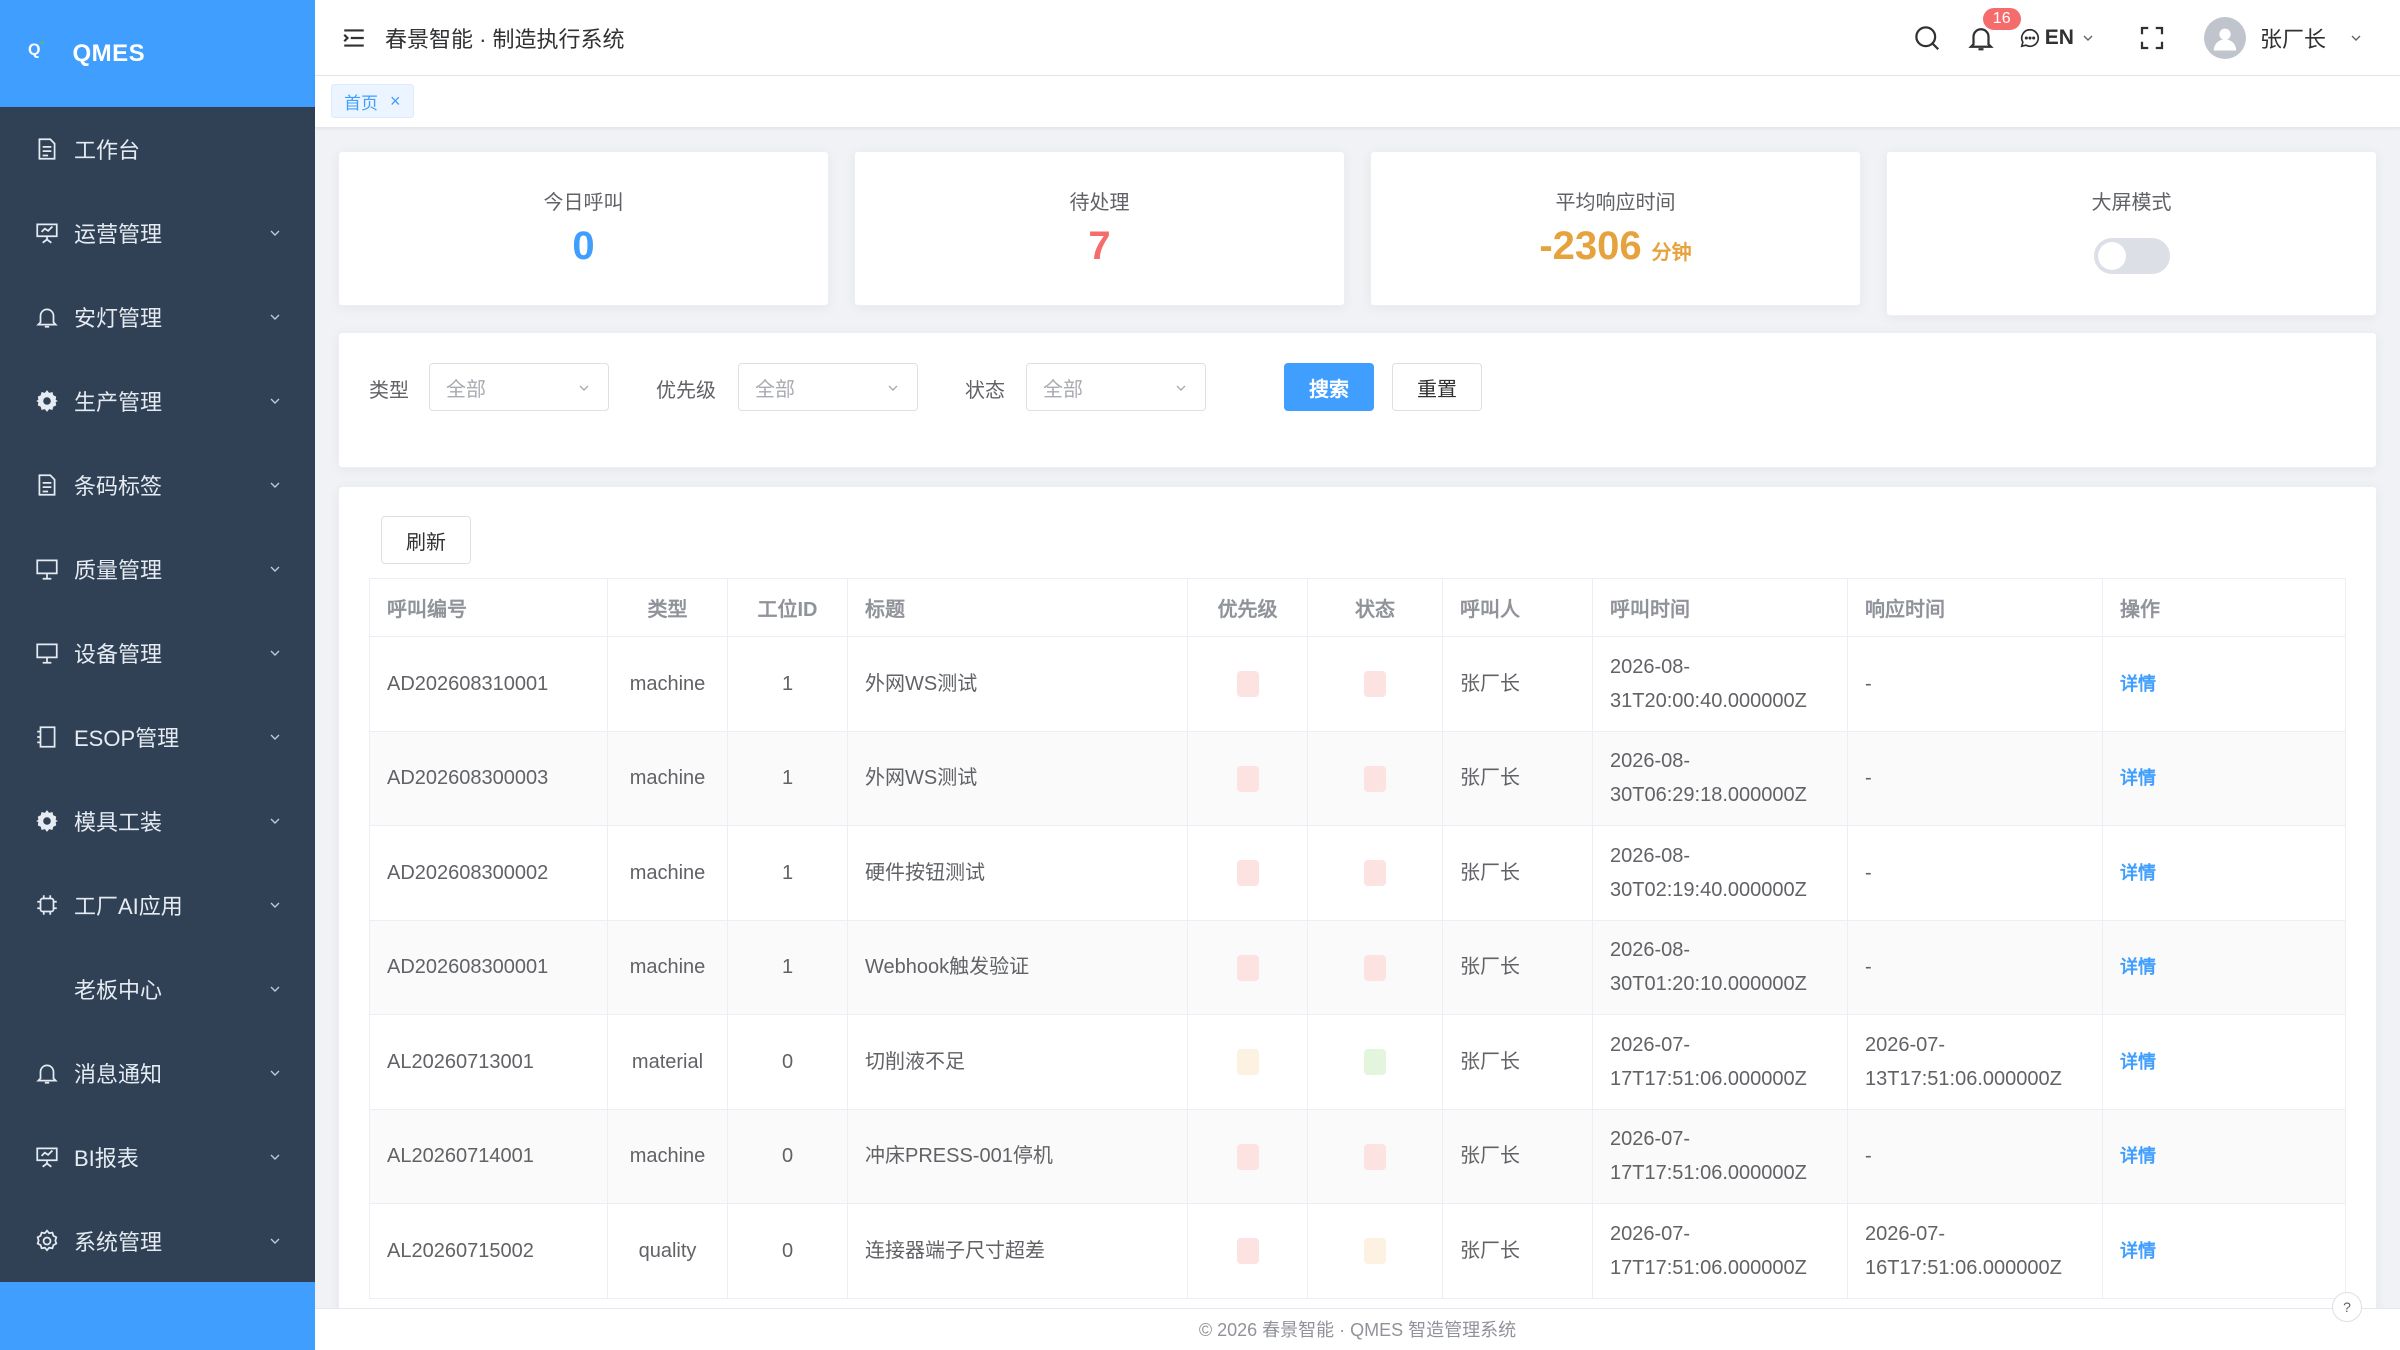  Describe the element at coordinates (1247, 1062) in the screenshot. I see `priority-cell` at that location.